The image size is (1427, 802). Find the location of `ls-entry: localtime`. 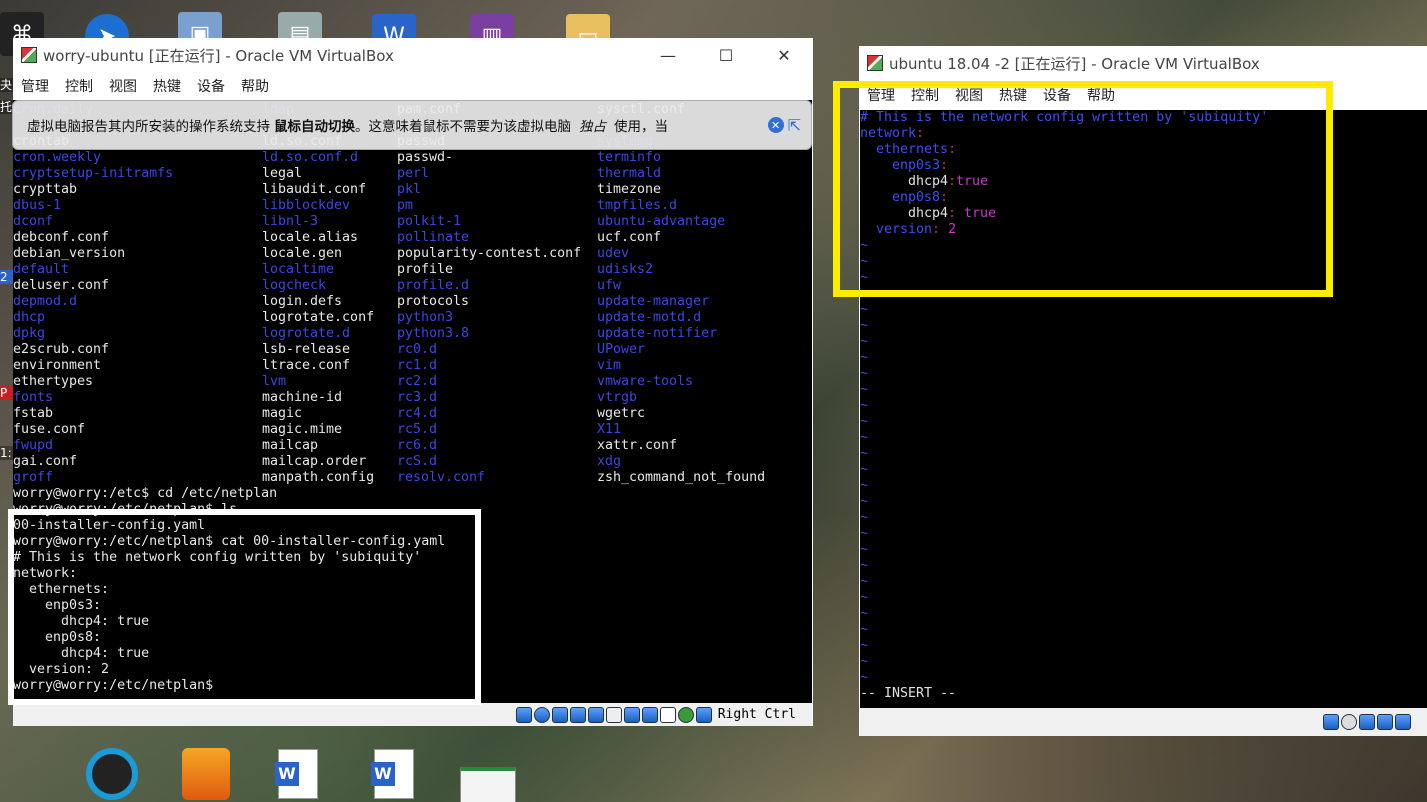

ls-entry: localtime is located at coordinates (298, 269).